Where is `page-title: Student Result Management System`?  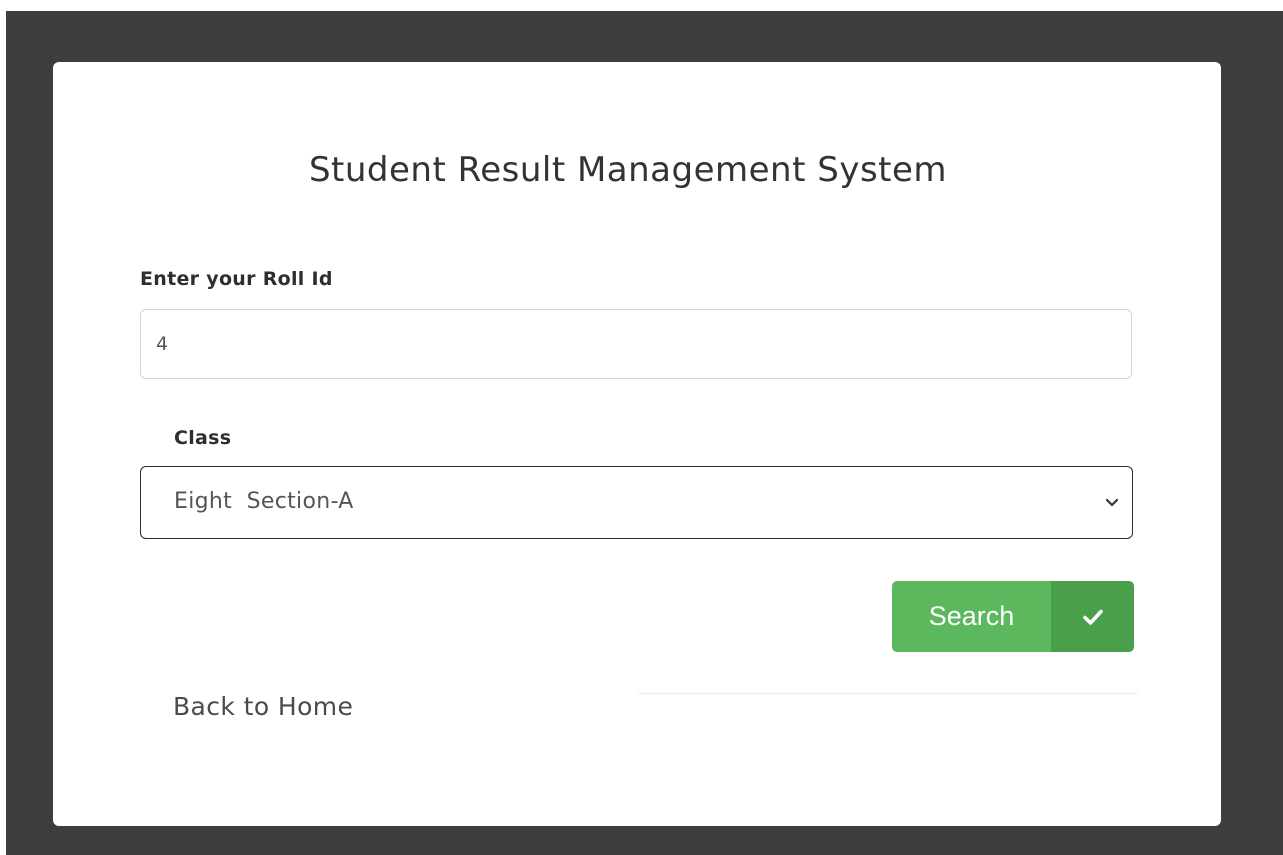
page-title: Student Result Management System is located at coordinates (628, 170).